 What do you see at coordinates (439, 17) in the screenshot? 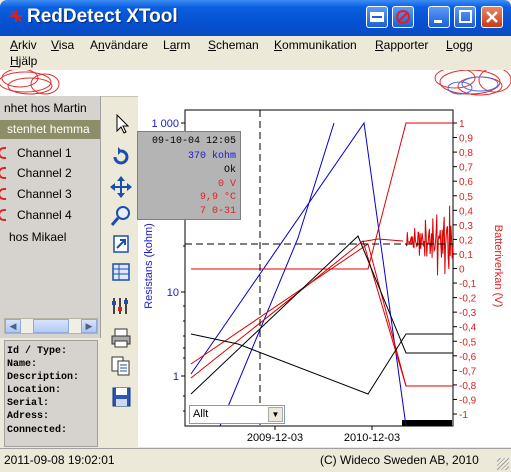
I see `minimize-button` at bounding box center [439, 17].